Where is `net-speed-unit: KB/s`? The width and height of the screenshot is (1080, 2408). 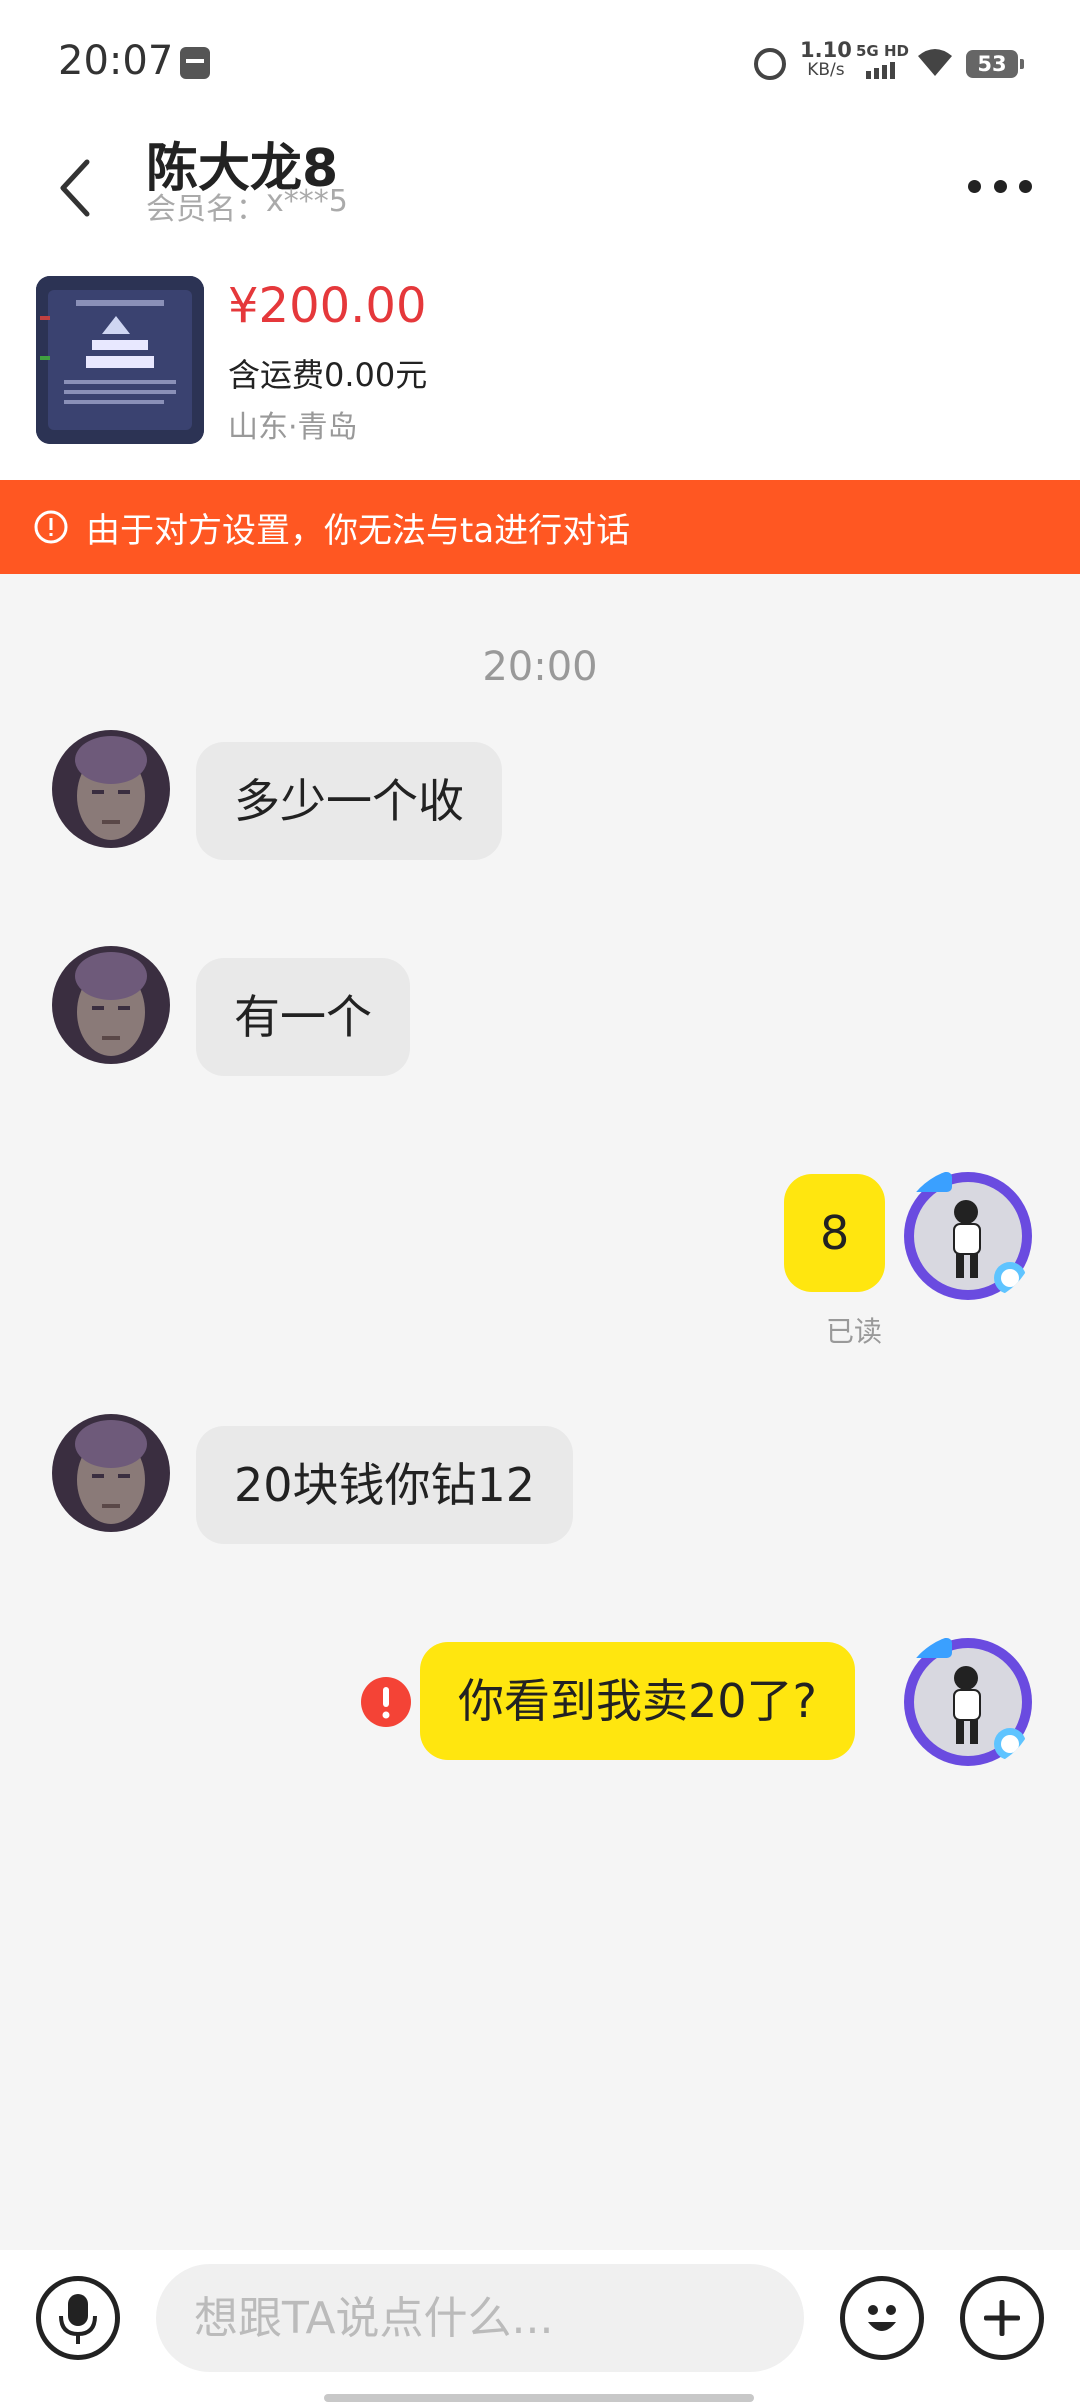
net-speed-unit: KB/s is located at coordinates (826, 70).